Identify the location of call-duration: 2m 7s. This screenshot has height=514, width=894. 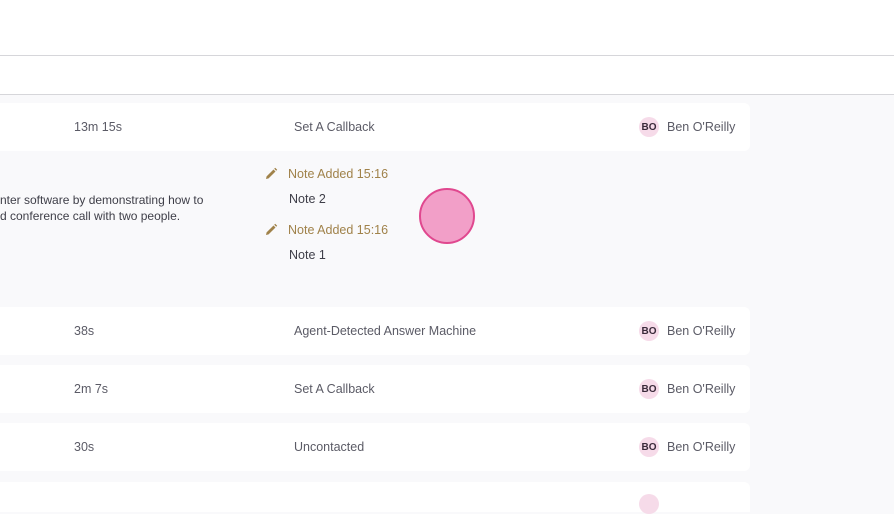
(91, 389).